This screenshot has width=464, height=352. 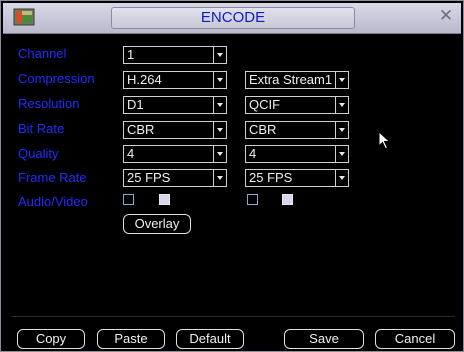 I want to click on save-button: Save, so click(x=324, y=339).